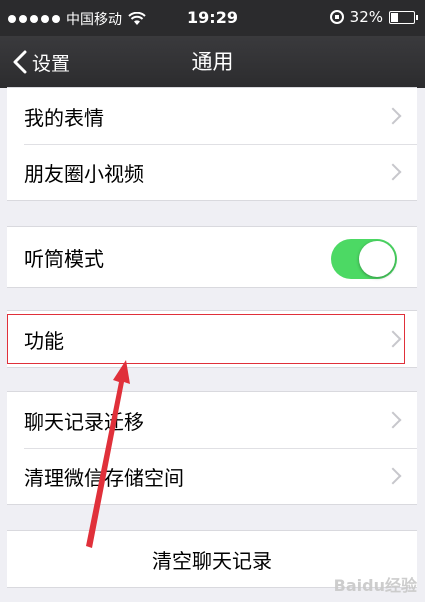 This screenshot has width=425, height=602. What do you see at coordinates (44, 340) in the screenshot?
I see `row-label: 功能` at bounding box center [44, 340].